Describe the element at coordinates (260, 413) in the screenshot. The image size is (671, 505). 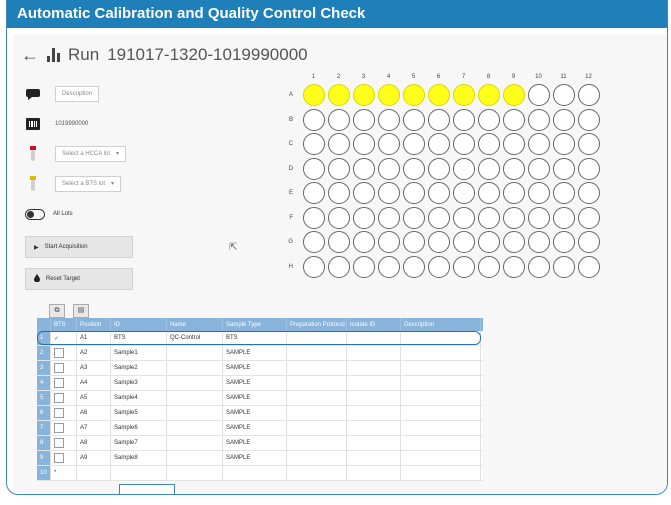
I see `table-row: 6 A6 Sample5 SAMPLE` at that location.